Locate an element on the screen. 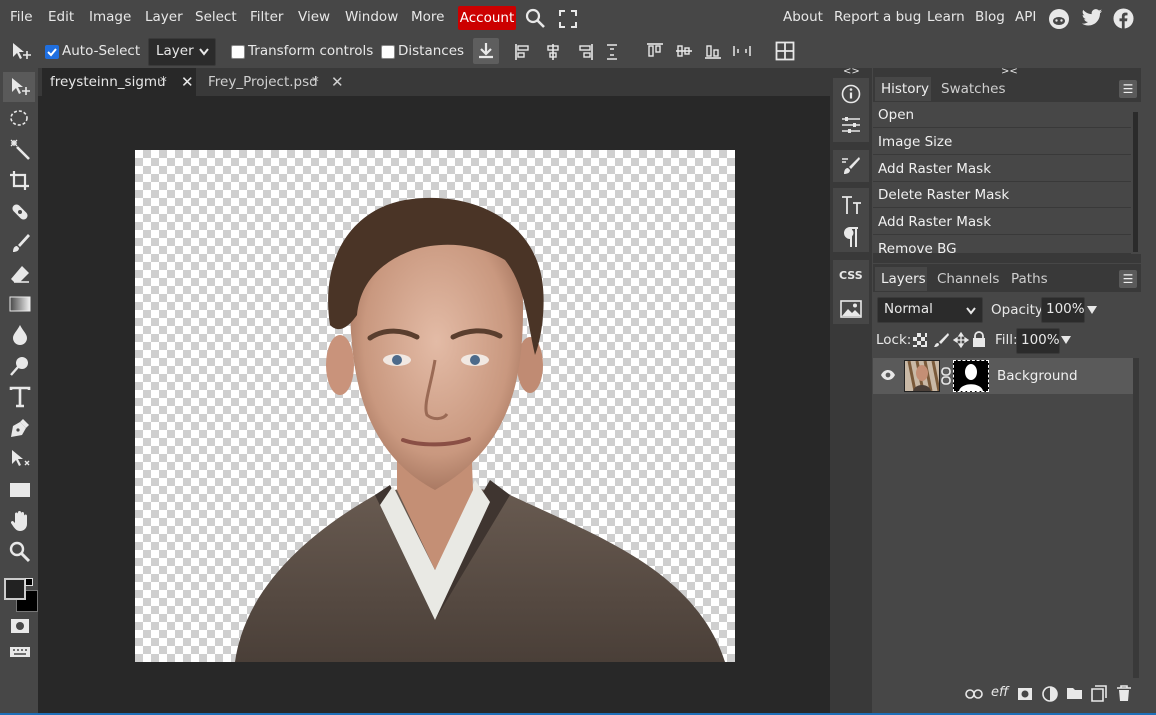 The image size is (1156, 715). download-button is located at coordinates (486, 51).